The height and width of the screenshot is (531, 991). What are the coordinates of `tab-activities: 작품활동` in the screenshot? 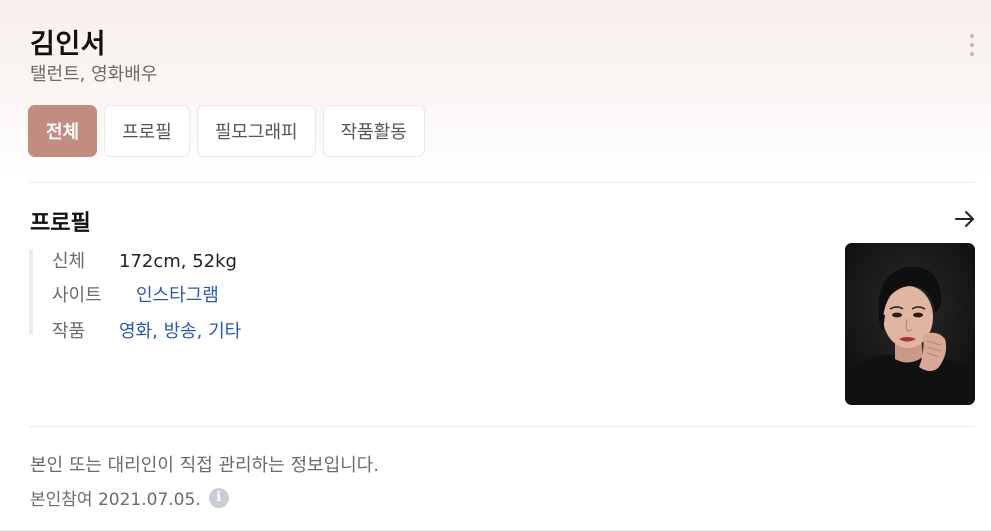 It's located at (373, 131).